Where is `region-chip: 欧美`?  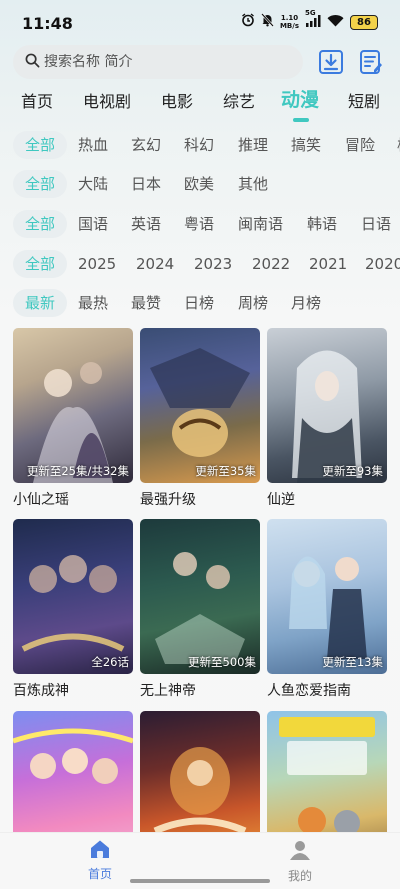 region-chip: 欧美 is located at coordinates (199, 184).